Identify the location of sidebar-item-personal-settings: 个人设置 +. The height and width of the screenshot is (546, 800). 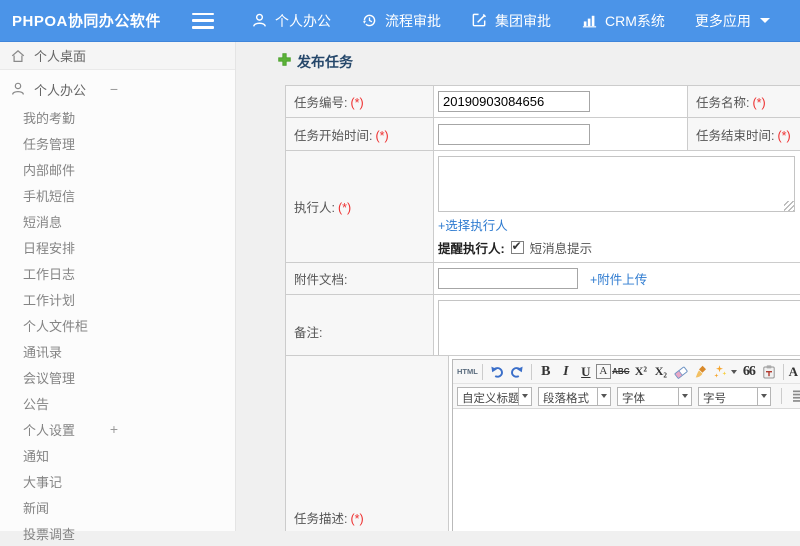
(117, 429).